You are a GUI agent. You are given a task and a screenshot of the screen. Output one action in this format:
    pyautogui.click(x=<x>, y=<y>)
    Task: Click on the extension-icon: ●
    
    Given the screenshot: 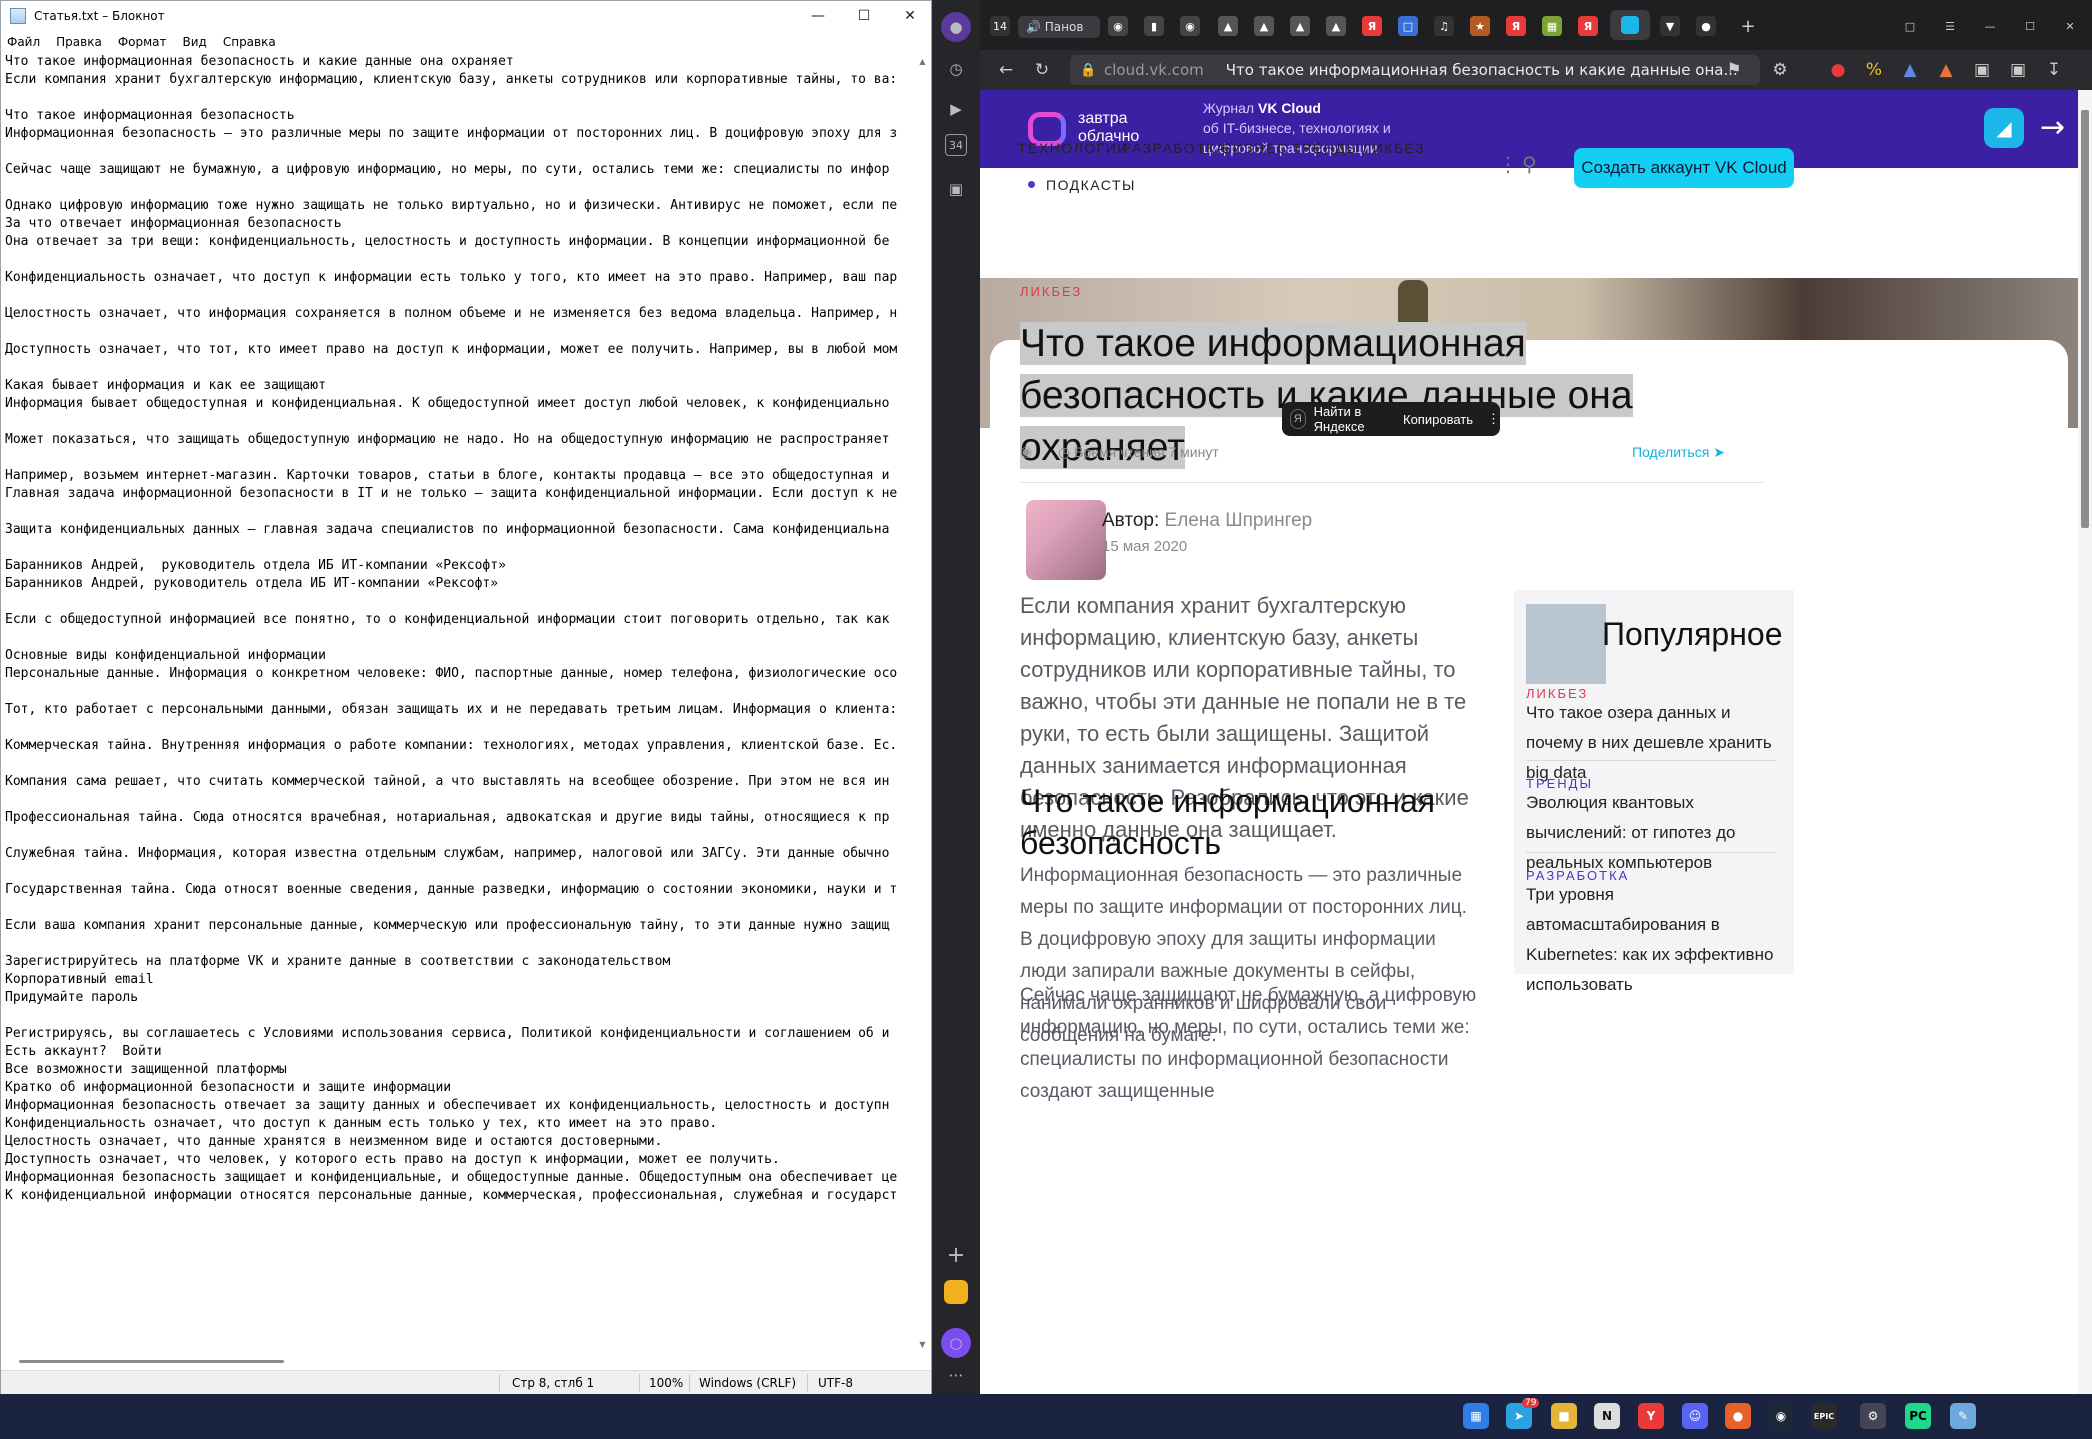 What is the action you would take?
    pyautogui.click(x=1838, y=70)
    